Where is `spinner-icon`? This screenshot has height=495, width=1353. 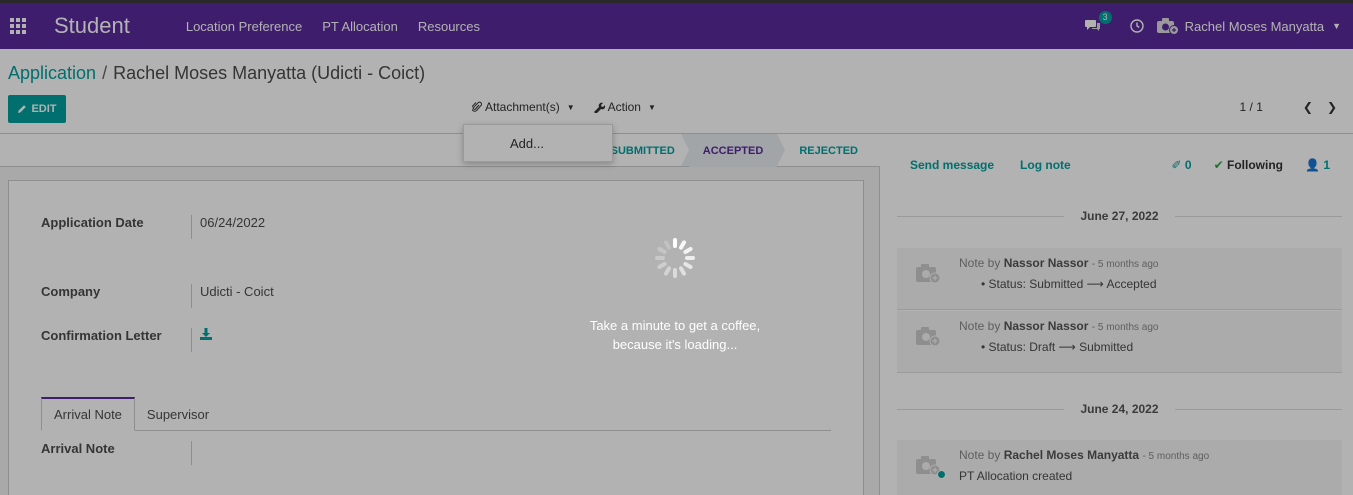
spinner-icon is located at coordinates (675, 258).